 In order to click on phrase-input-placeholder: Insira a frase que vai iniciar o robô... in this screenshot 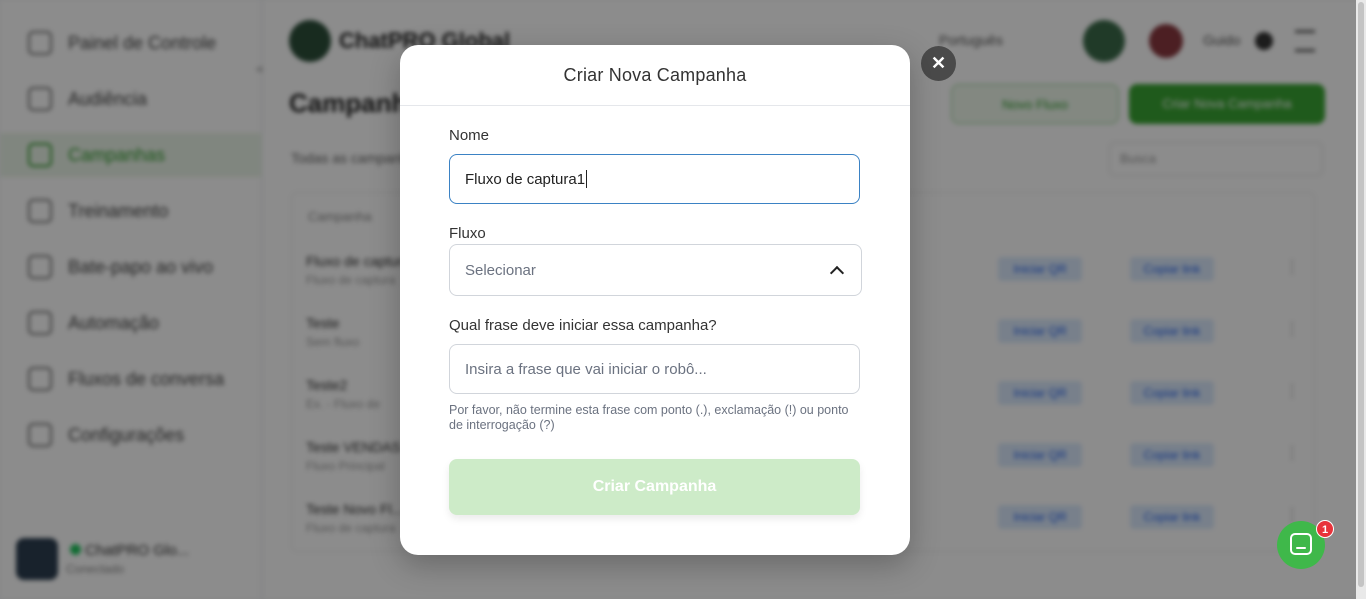, I will do `click(586, 369)`.